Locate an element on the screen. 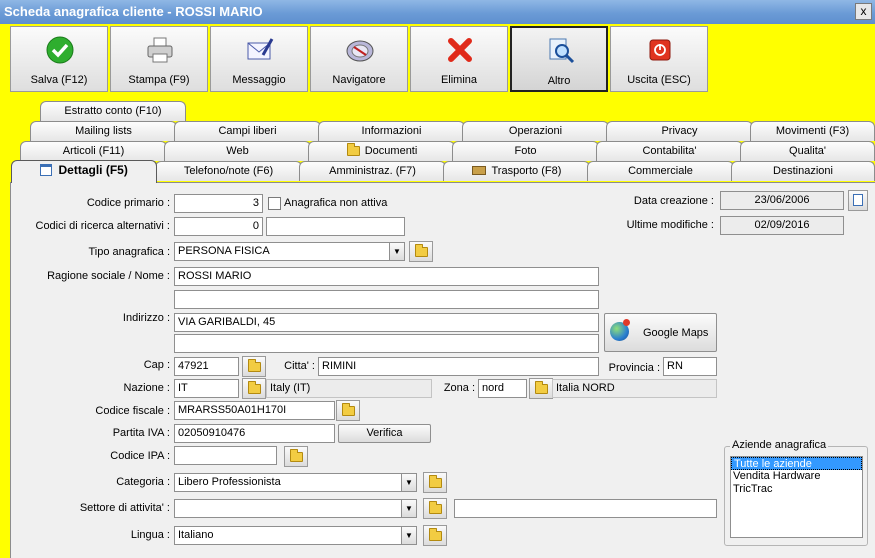  list-item: TricTrac is located at coordinates (796, 489).